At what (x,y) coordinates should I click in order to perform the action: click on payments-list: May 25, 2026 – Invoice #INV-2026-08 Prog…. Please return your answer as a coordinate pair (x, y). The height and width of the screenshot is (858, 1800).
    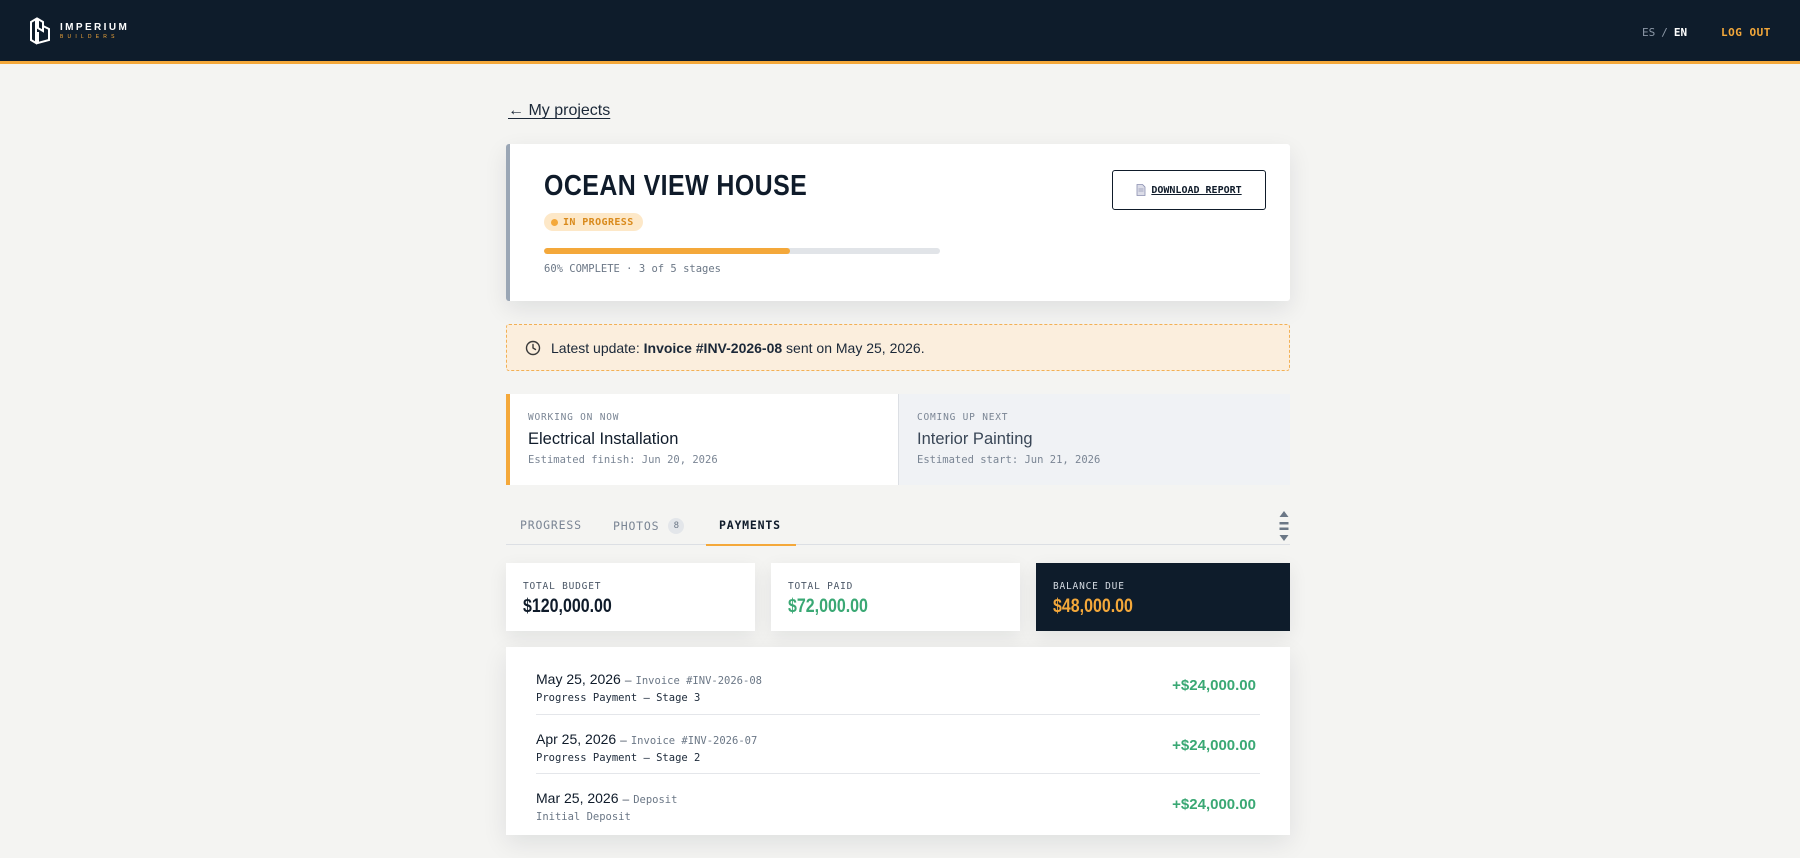
    Looking at the image, I should click on (898, 741).